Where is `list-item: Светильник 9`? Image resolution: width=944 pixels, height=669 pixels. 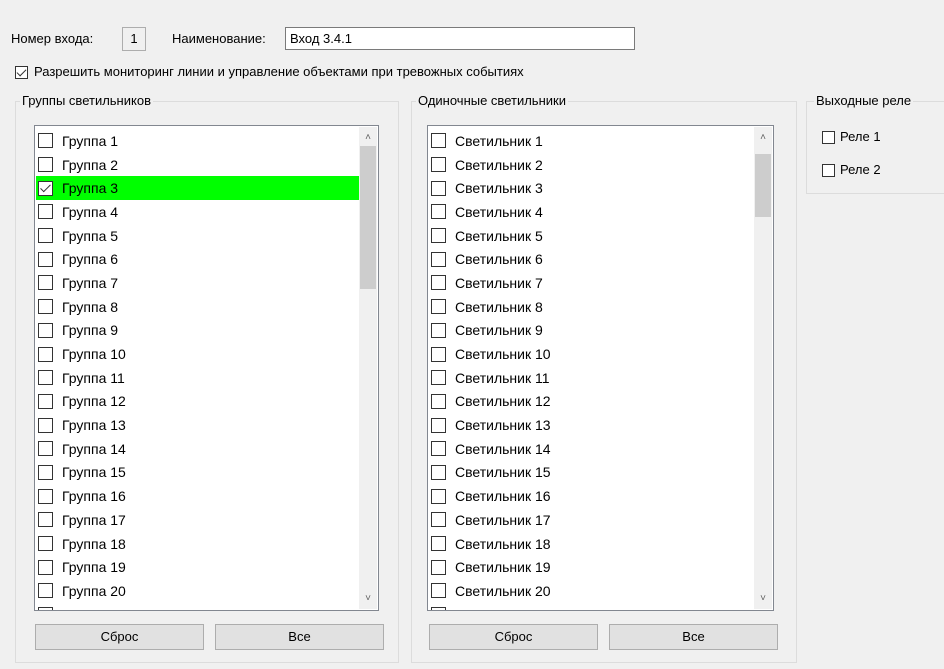
list-item: Светильник 9 is located at coordinates (592, 331).